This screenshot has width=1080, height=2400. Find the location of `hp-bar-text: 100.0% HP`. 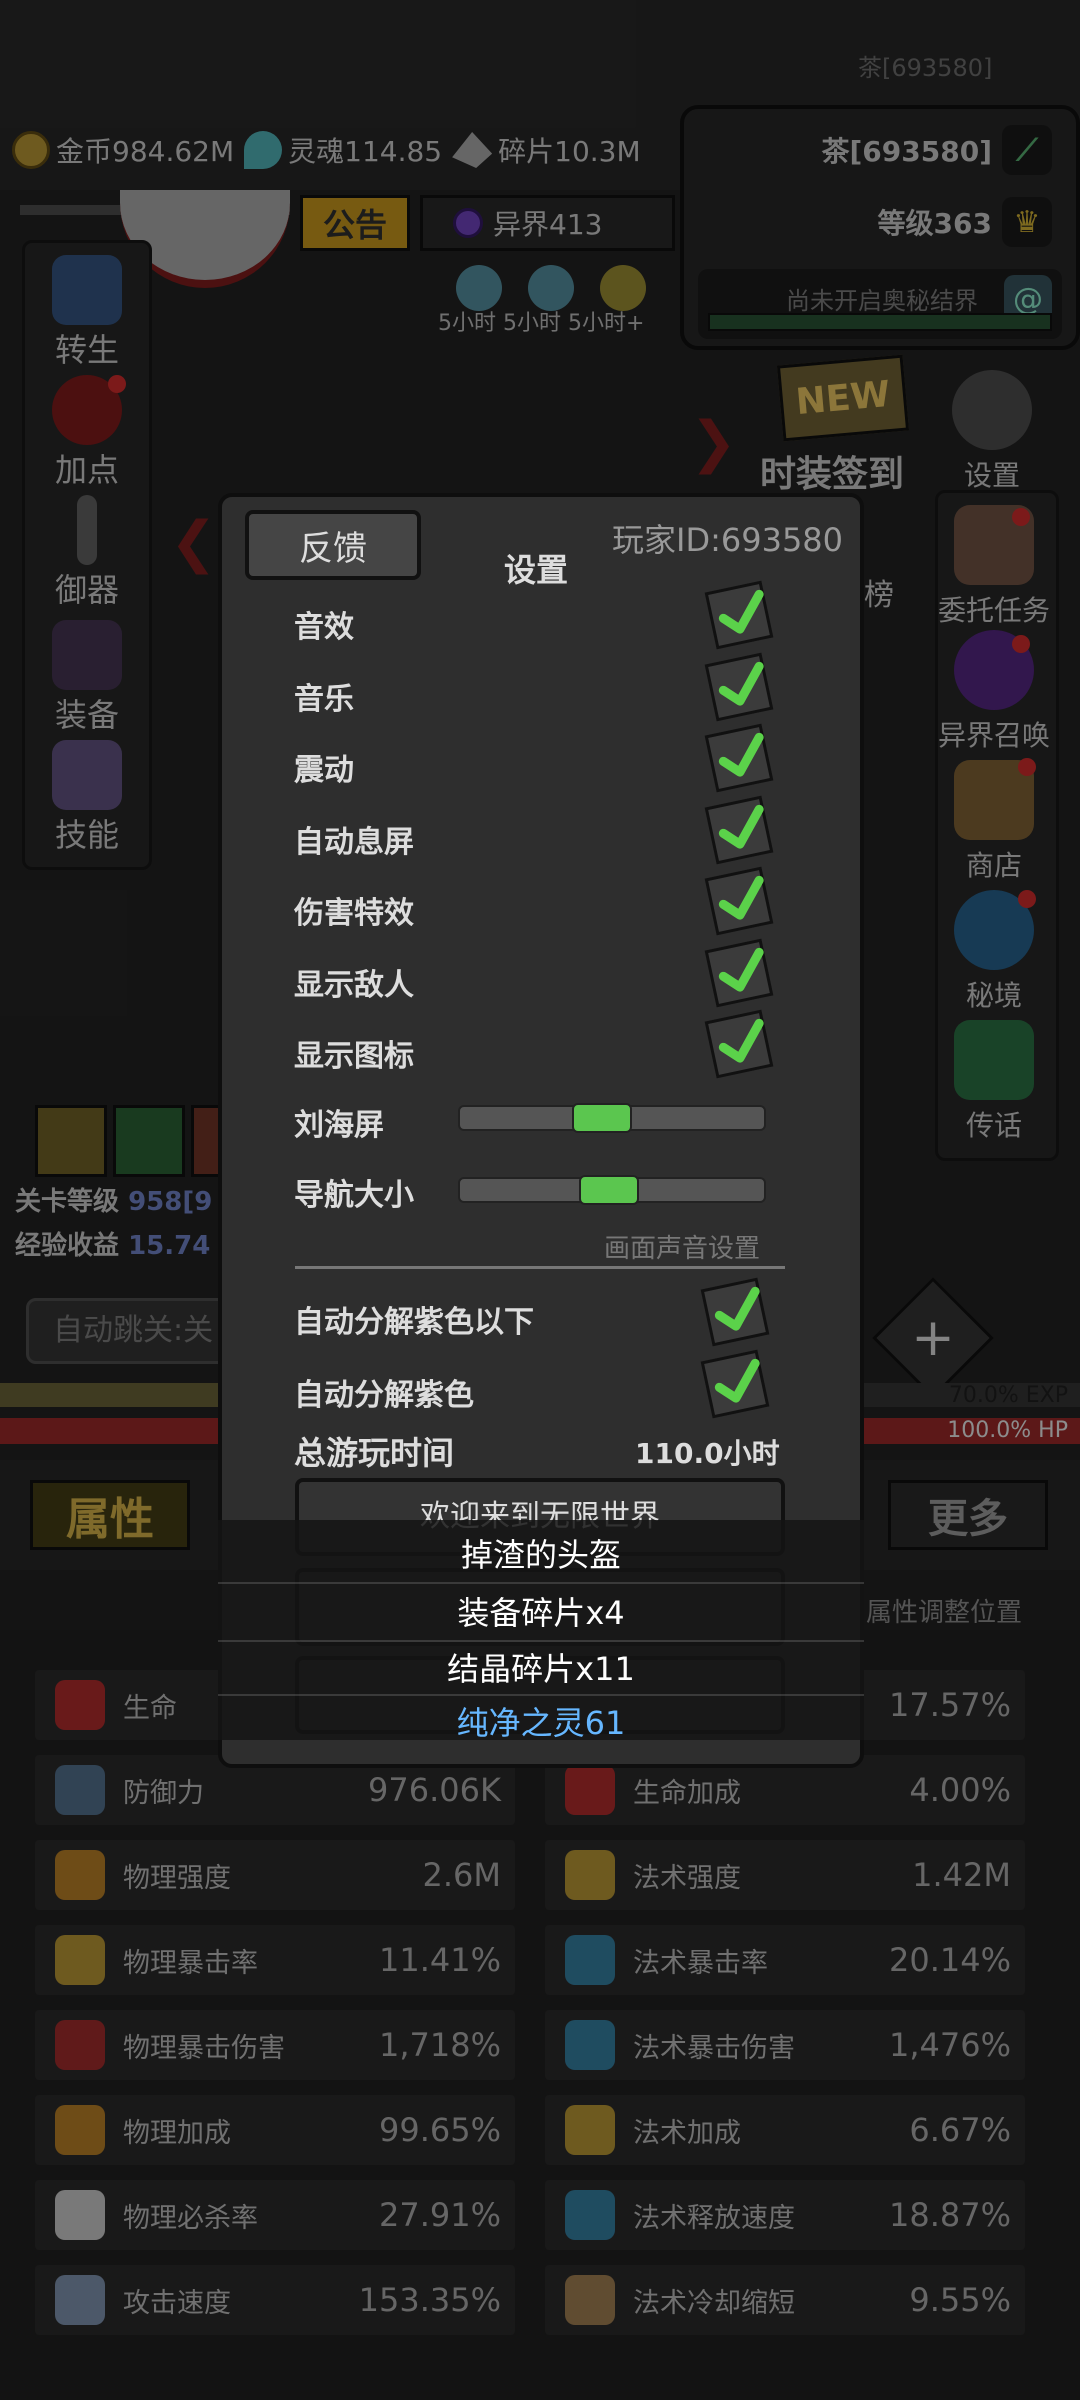

hp-bar-text: 100.0% HP is located at coordinates (1007, 1430).